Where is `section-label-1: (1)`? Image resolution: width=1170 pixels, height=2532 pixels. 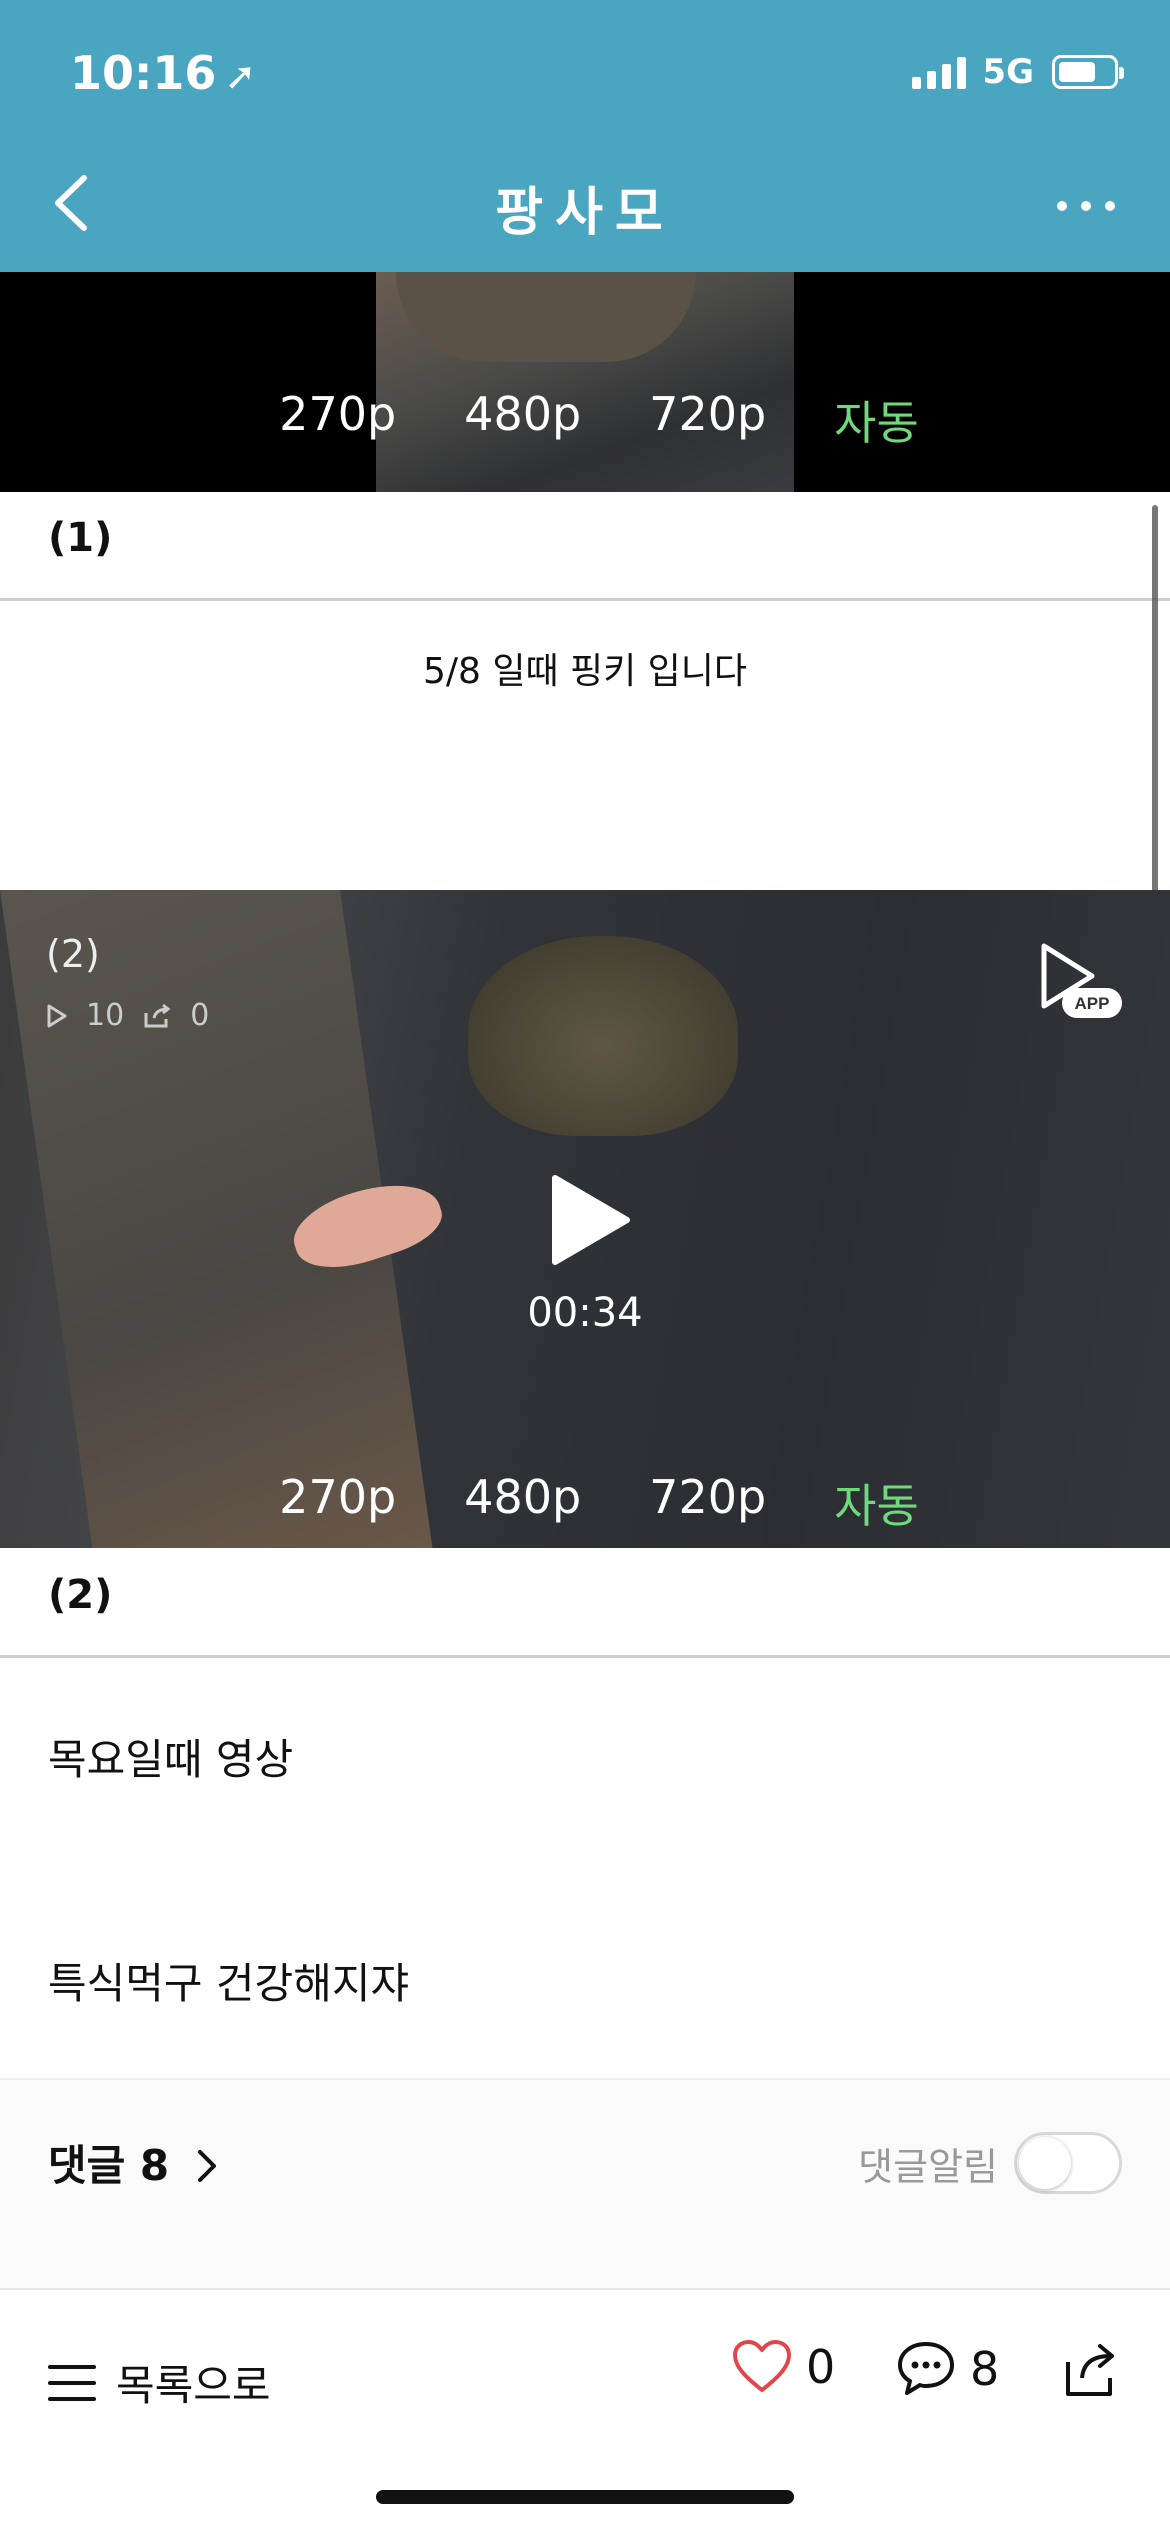
section-label-1: (1) is located at coordinates (80, 538).